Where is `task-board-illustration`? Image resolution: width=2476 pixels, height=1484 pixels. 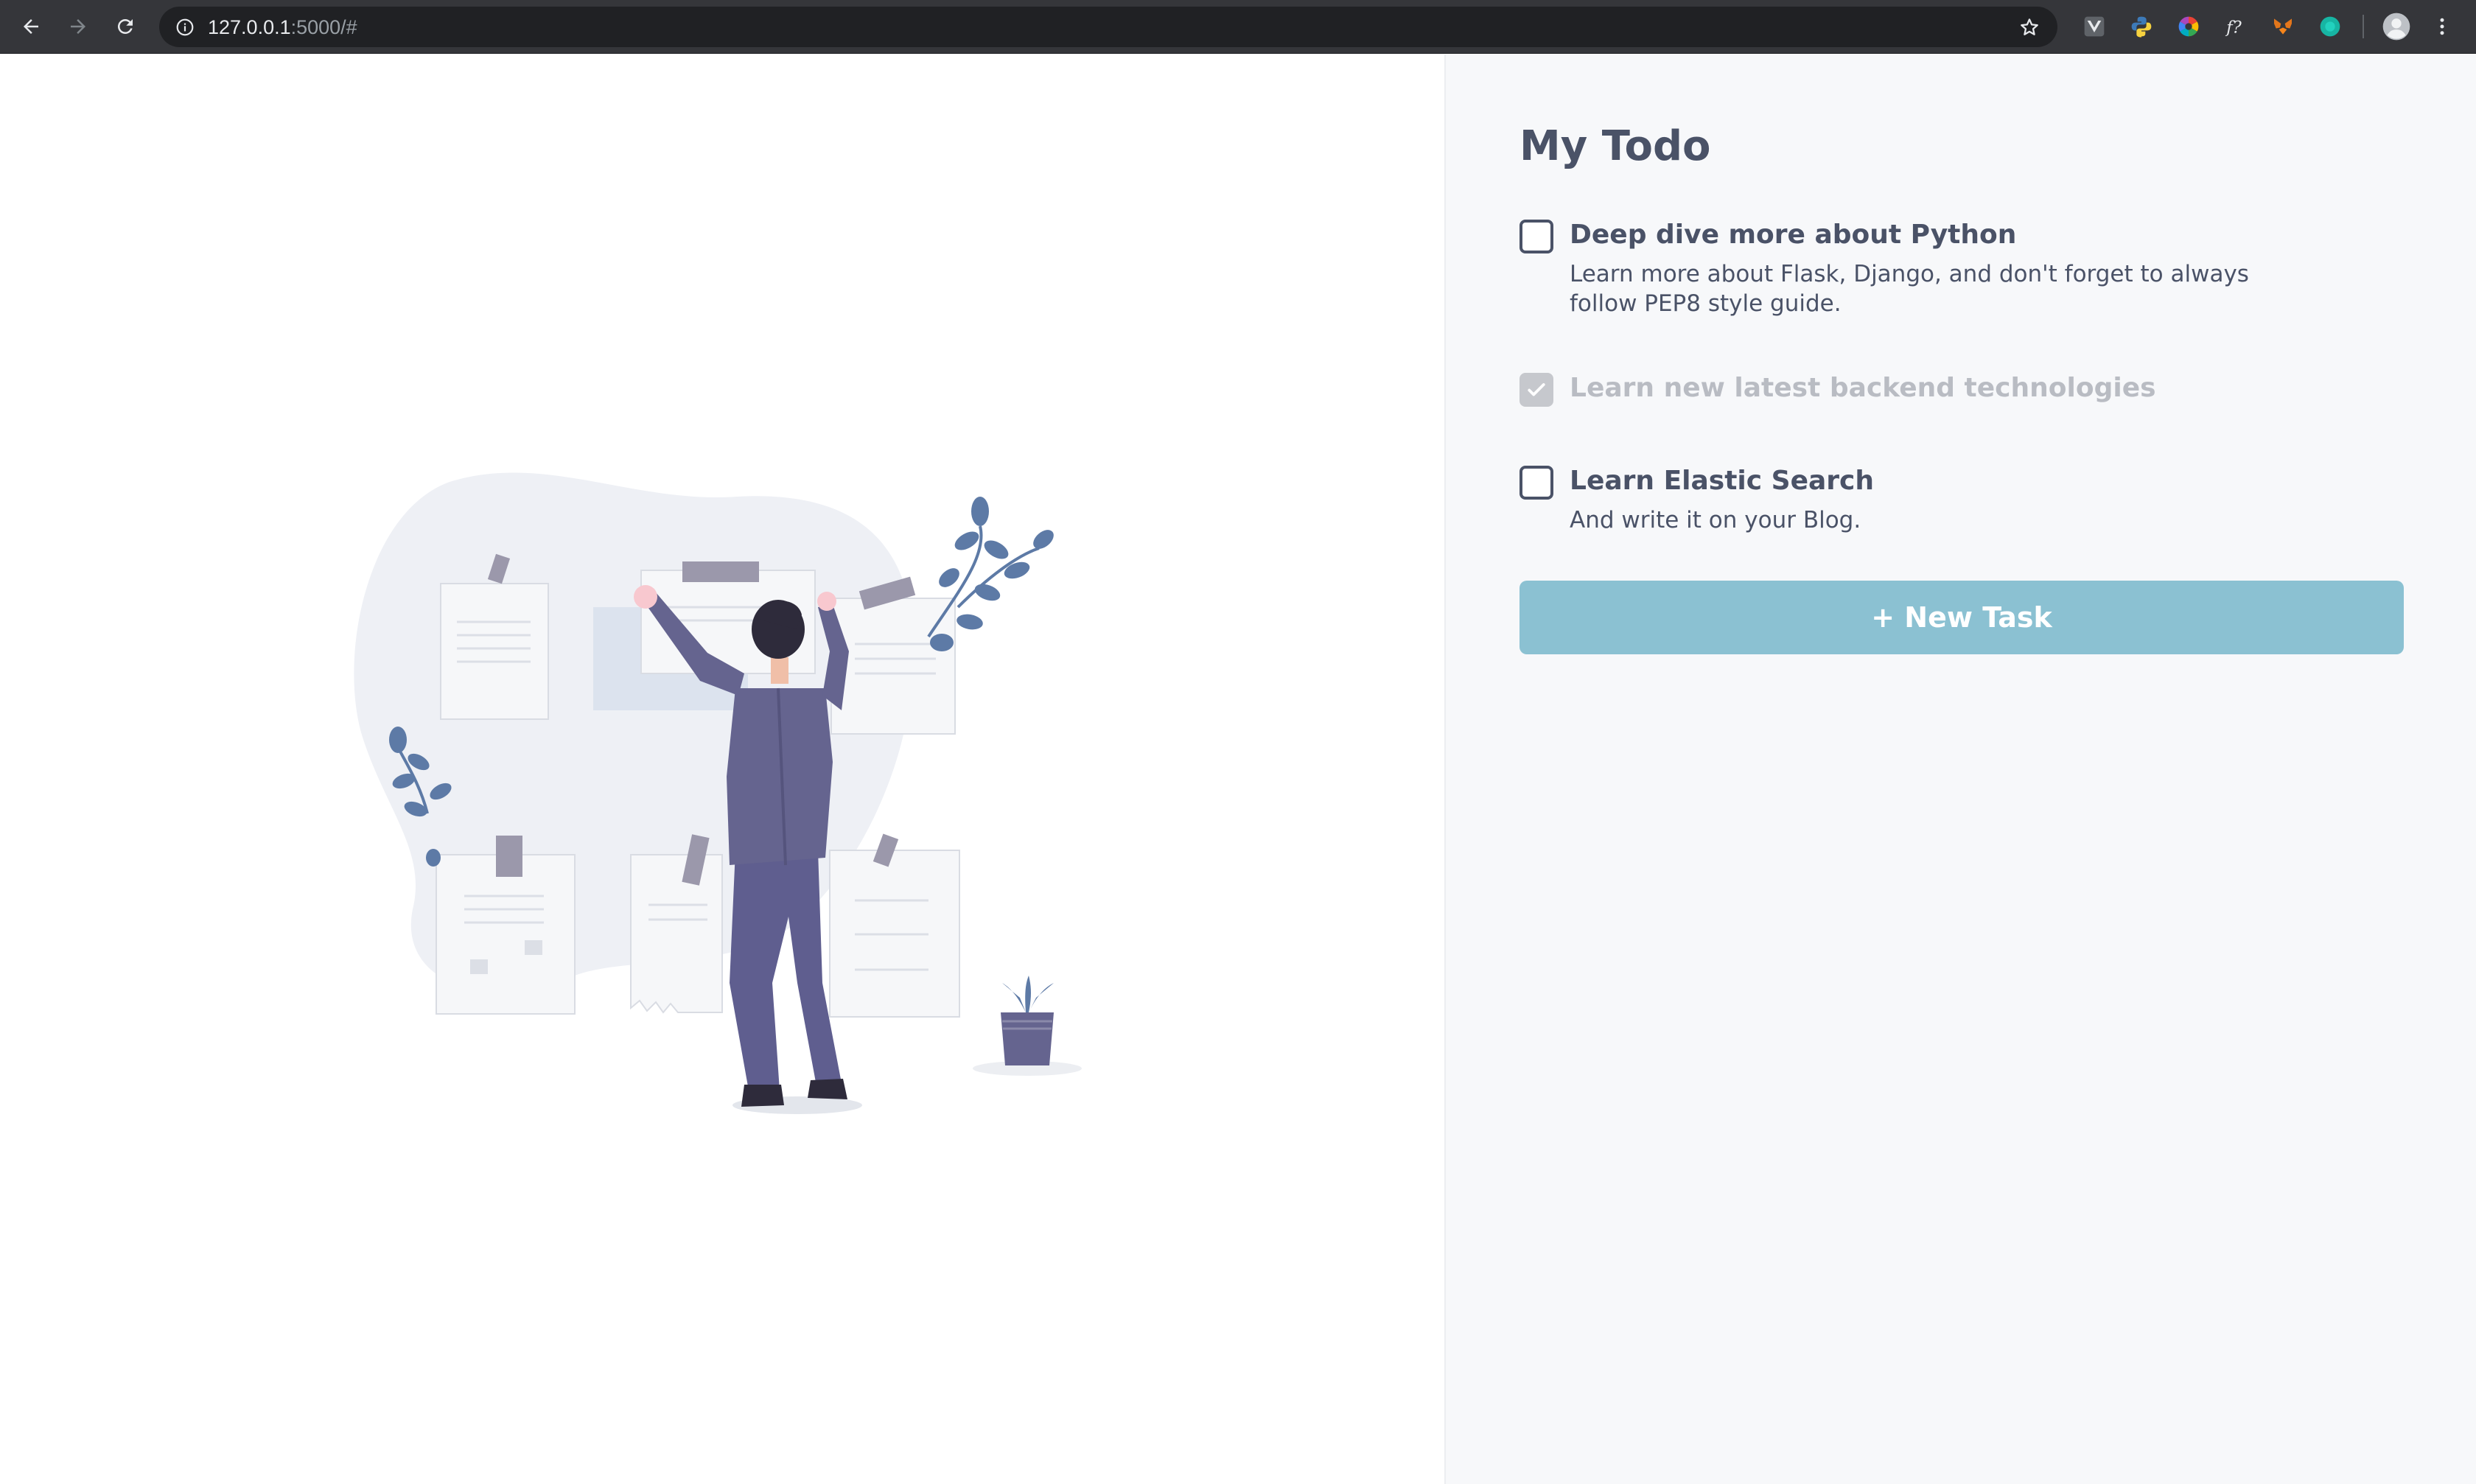
task-board-illustration is located at coordinates (718, 793).